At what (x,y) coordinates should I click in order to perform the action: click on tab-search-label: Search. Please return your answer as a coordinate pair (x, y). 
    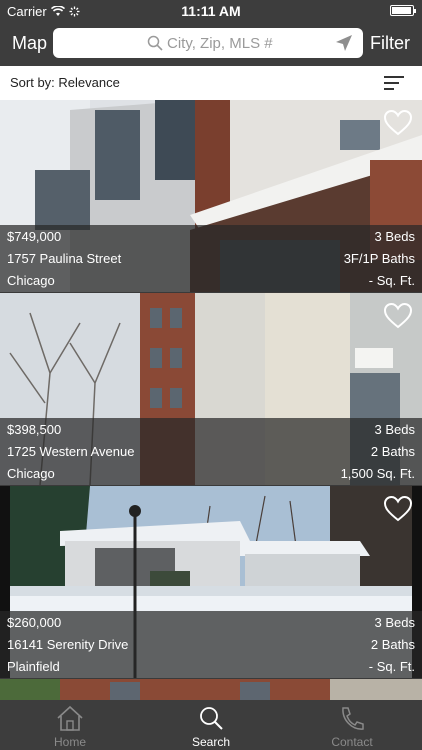
    Looking at the image, I should click on (211, 742).